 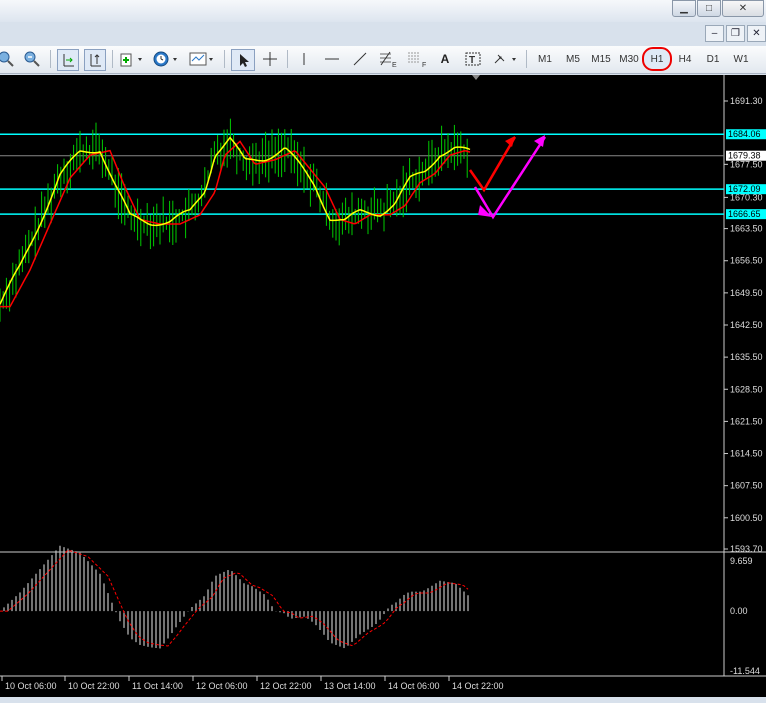 I want to click on price-tick-label: 1677.50, so click(x=746, y=164).